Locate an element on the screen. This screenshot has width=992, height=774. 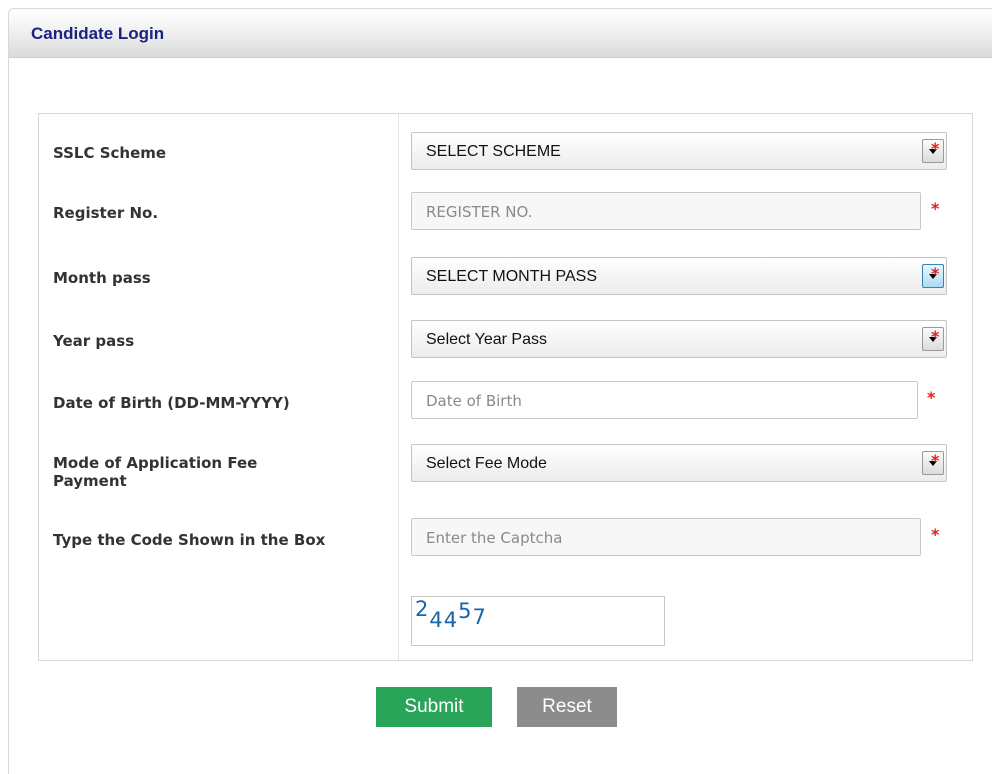
fee-mode-label: Mode of Application Fee Payment is located at coordinates (155, 472).